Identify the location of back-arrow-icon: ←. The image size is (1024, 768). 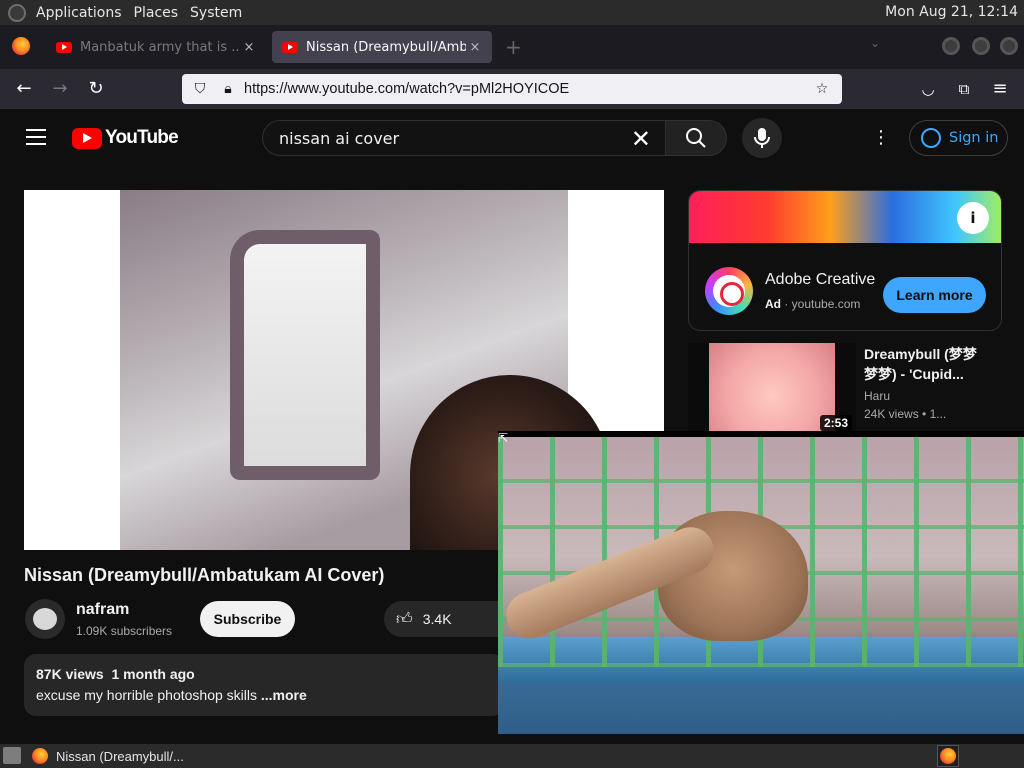
(24, 89).